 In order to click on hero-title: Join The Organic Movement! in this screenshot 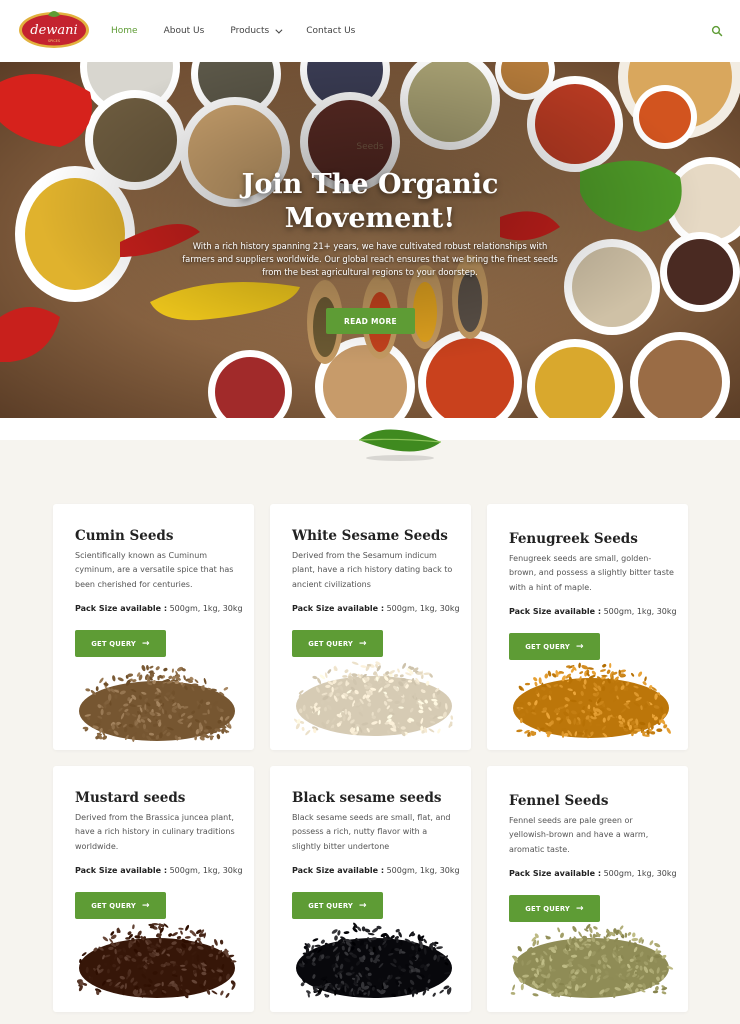, I will do `click(370, 201)`.